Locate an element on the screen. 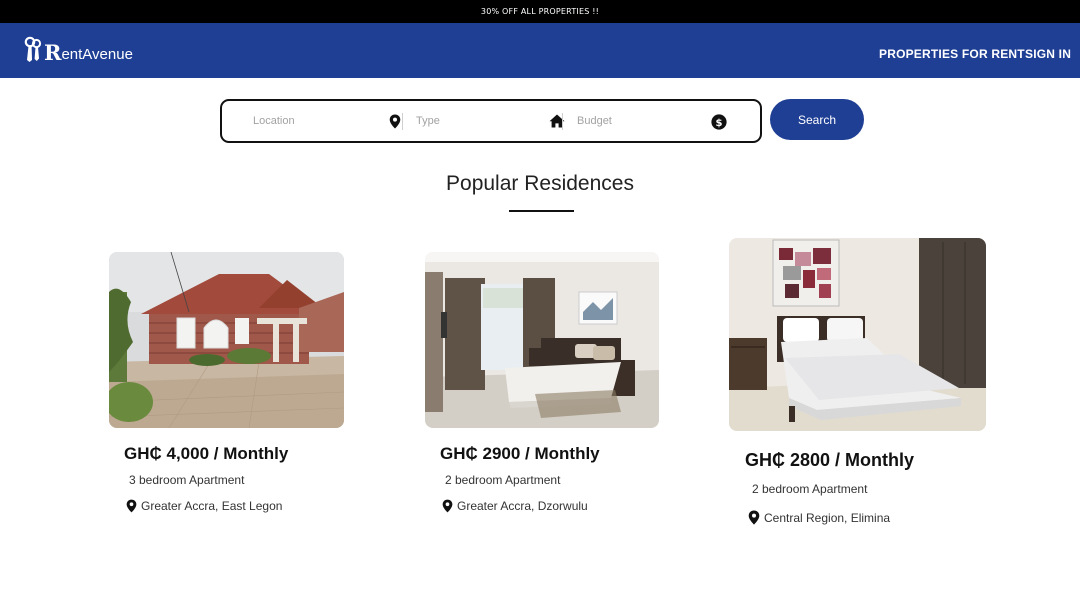 This screenshot has width=1080, height=604. promo-banner: 30% OFF ALL PROPERTIES !! is located at coordinates (540, 11).